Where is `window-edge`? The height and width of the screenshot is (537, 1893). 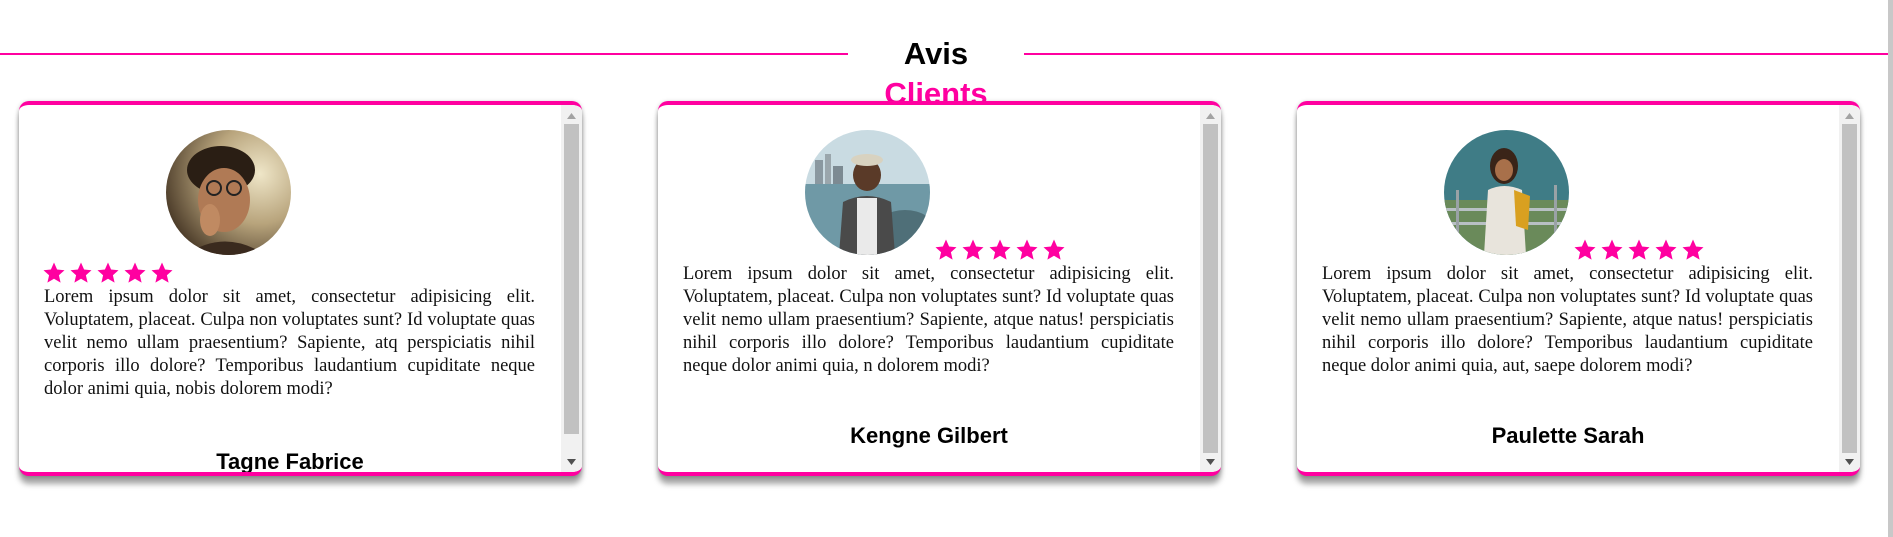 window-edge is located at coordinates (1890, 268).